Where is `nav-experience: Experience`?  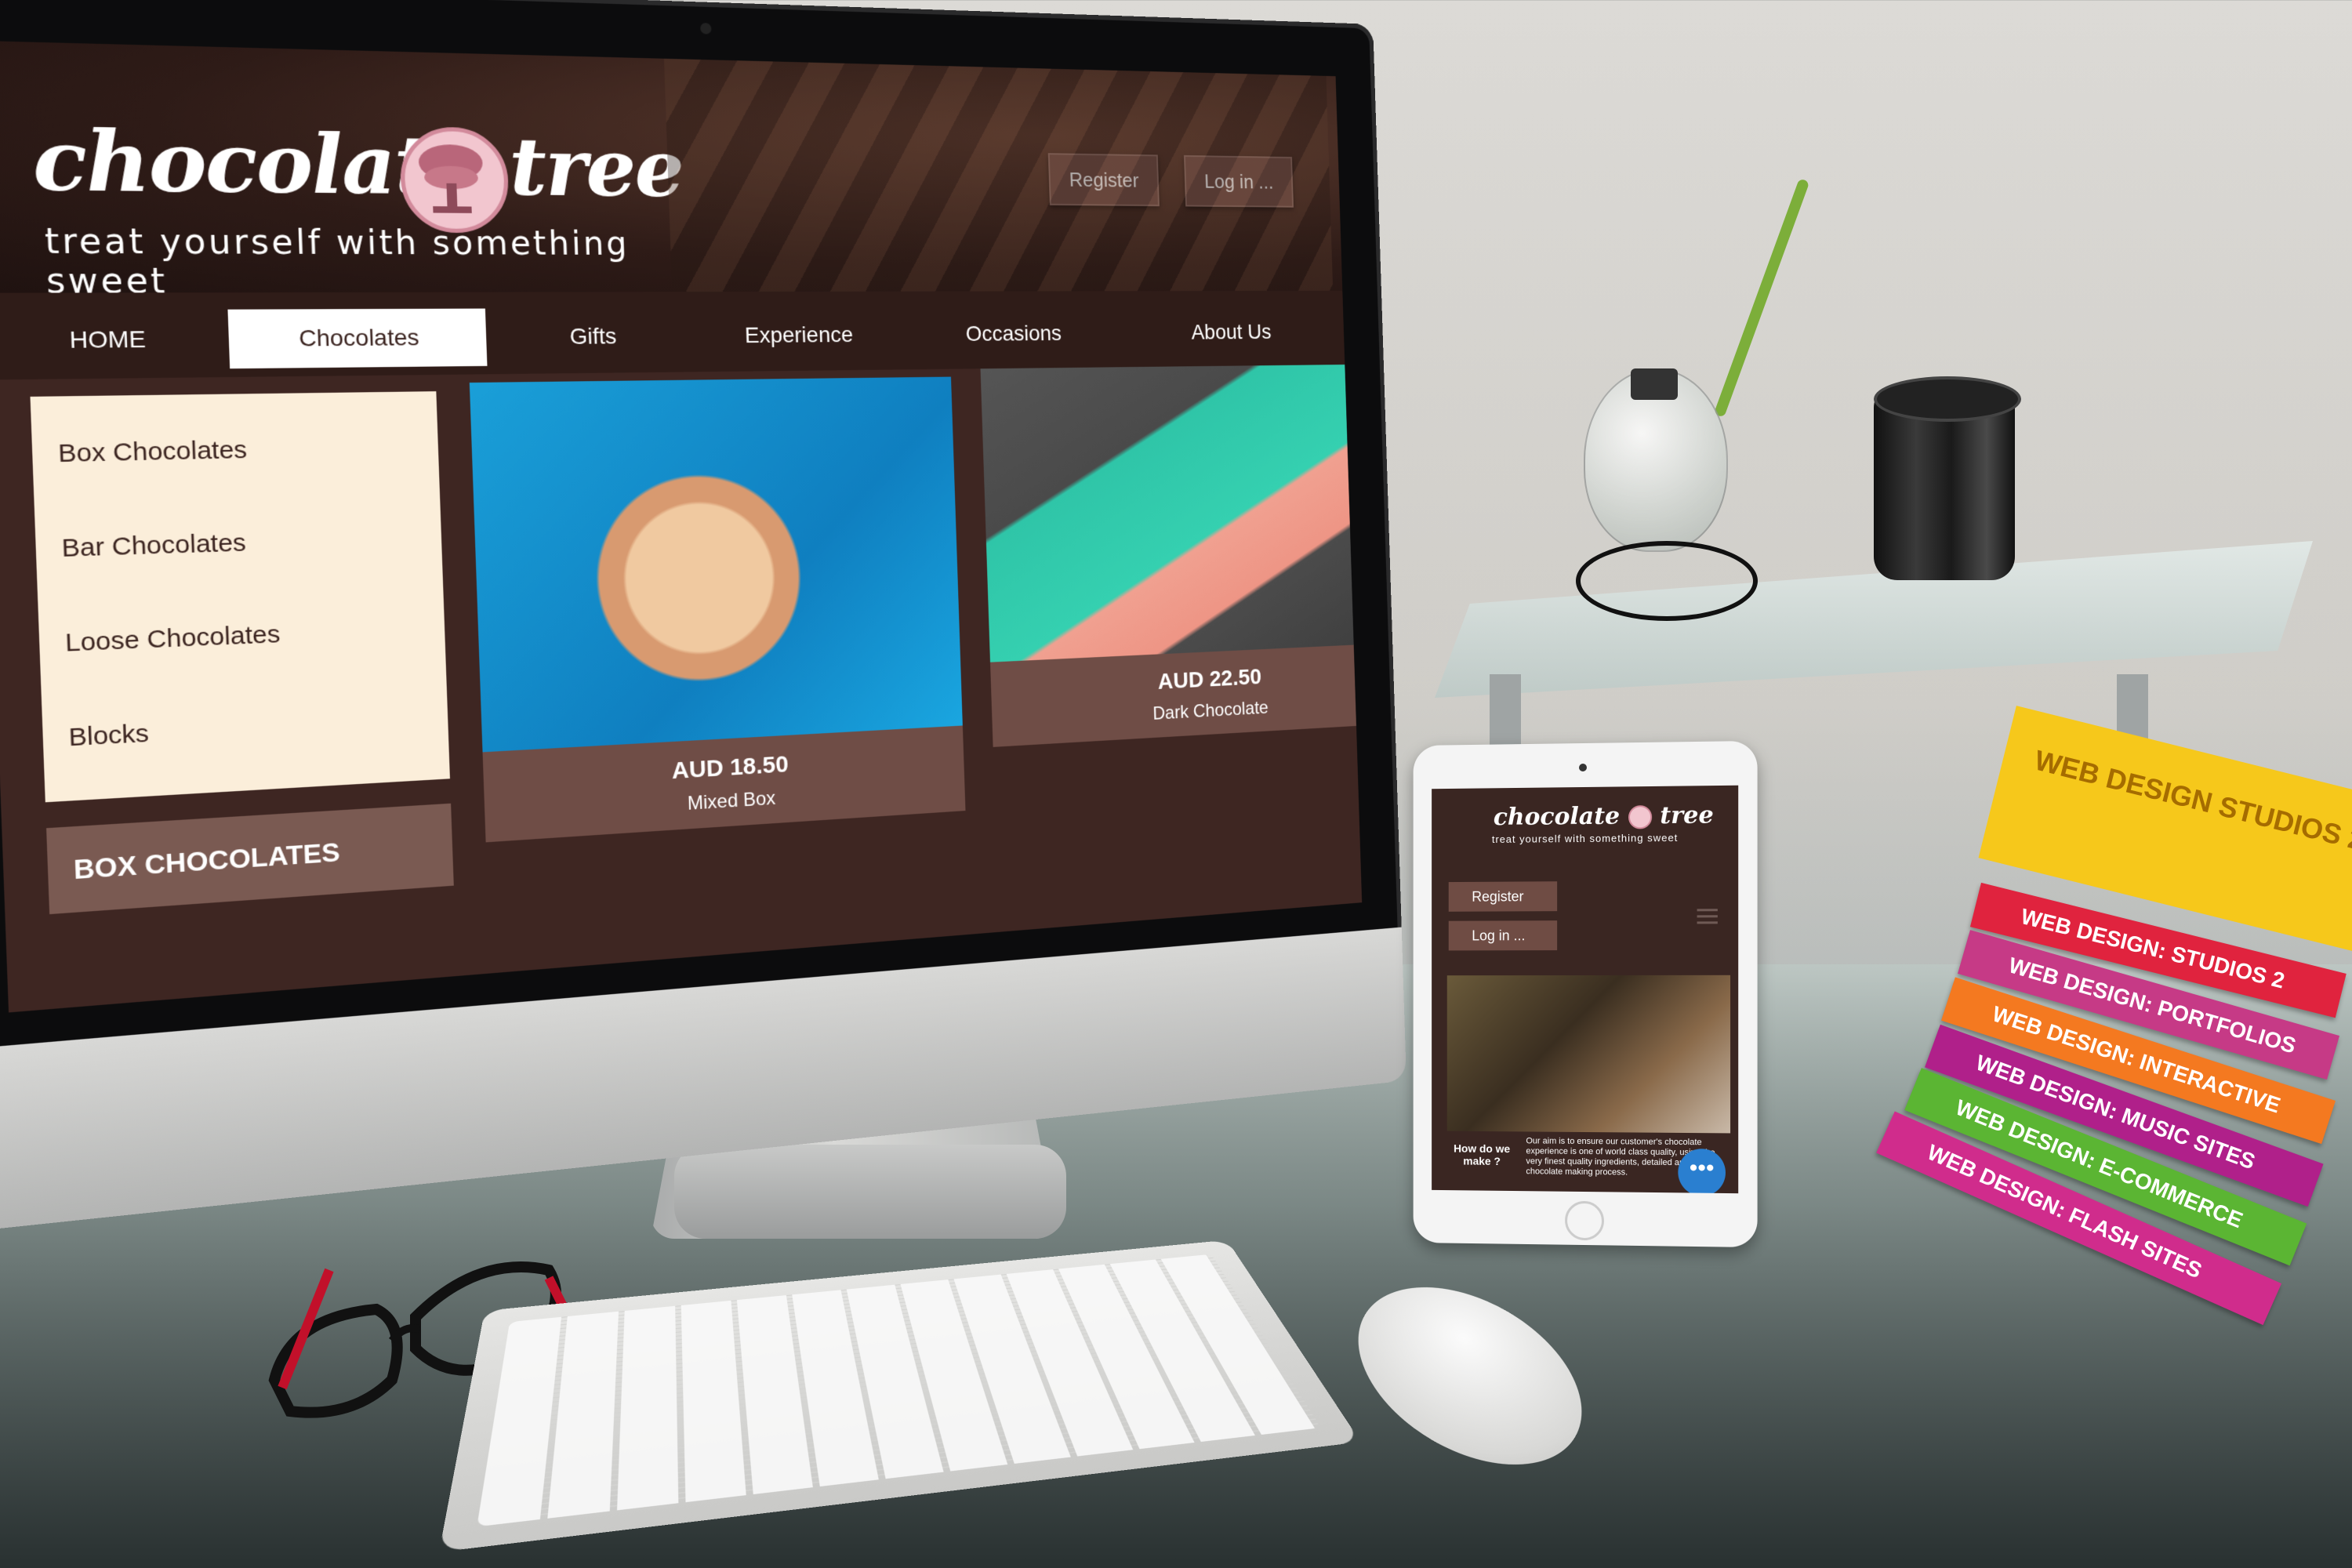
nav-experience: Experience is located at coordinates (797, 335).